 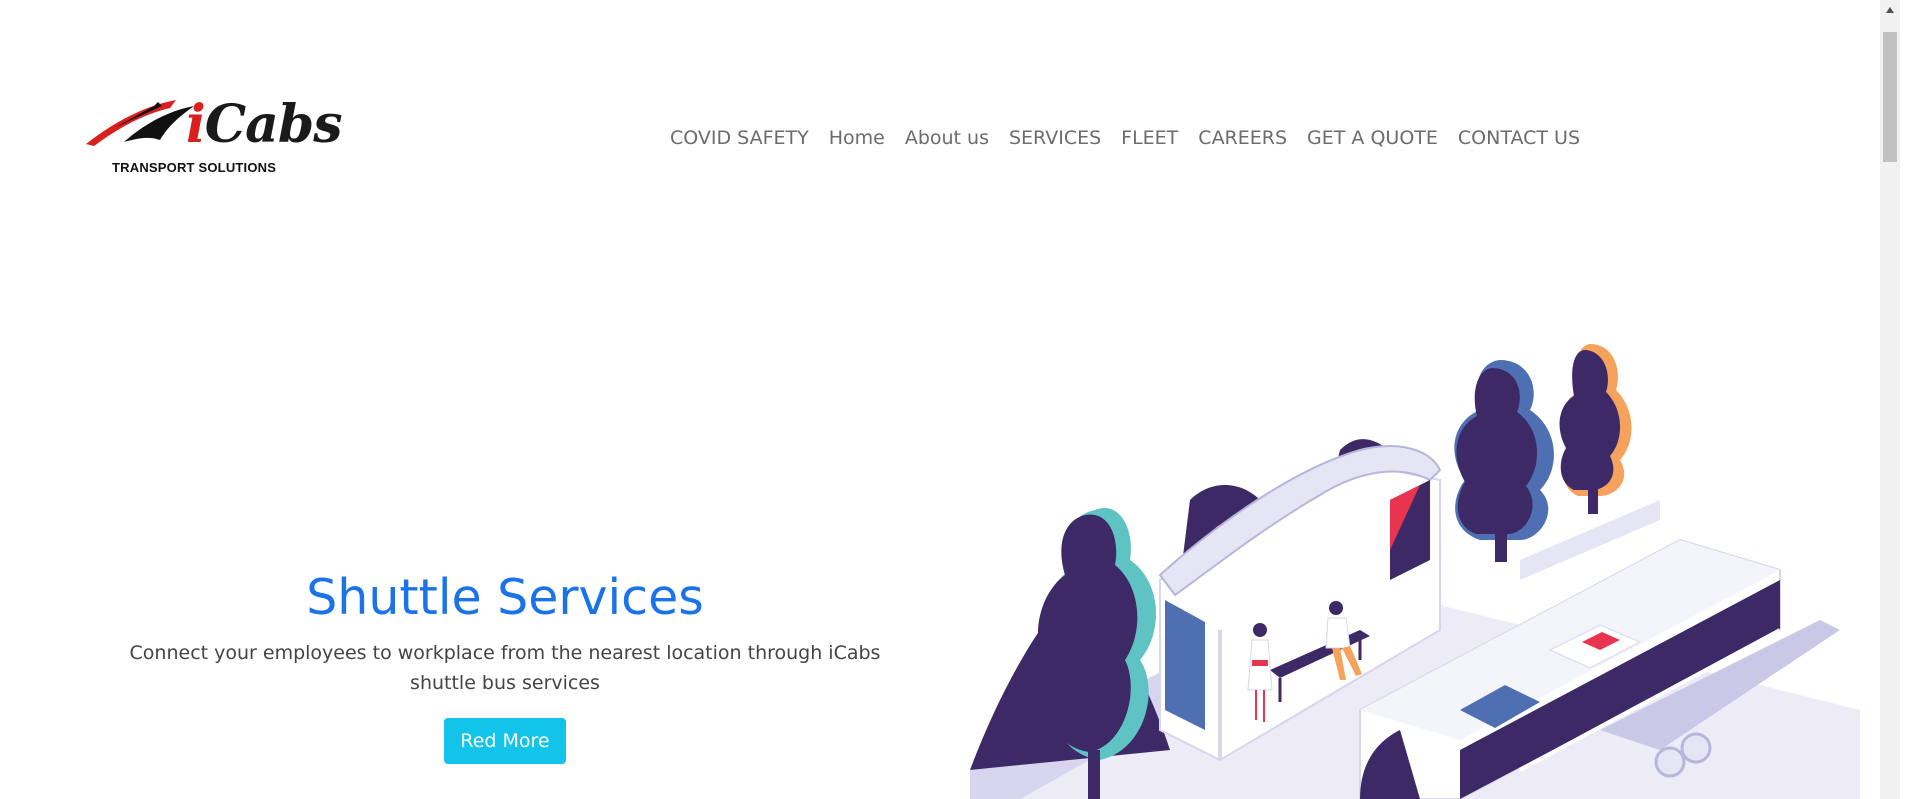 I want to click on nav-item-careers: CAREERS, so click(x=1242, y=138).